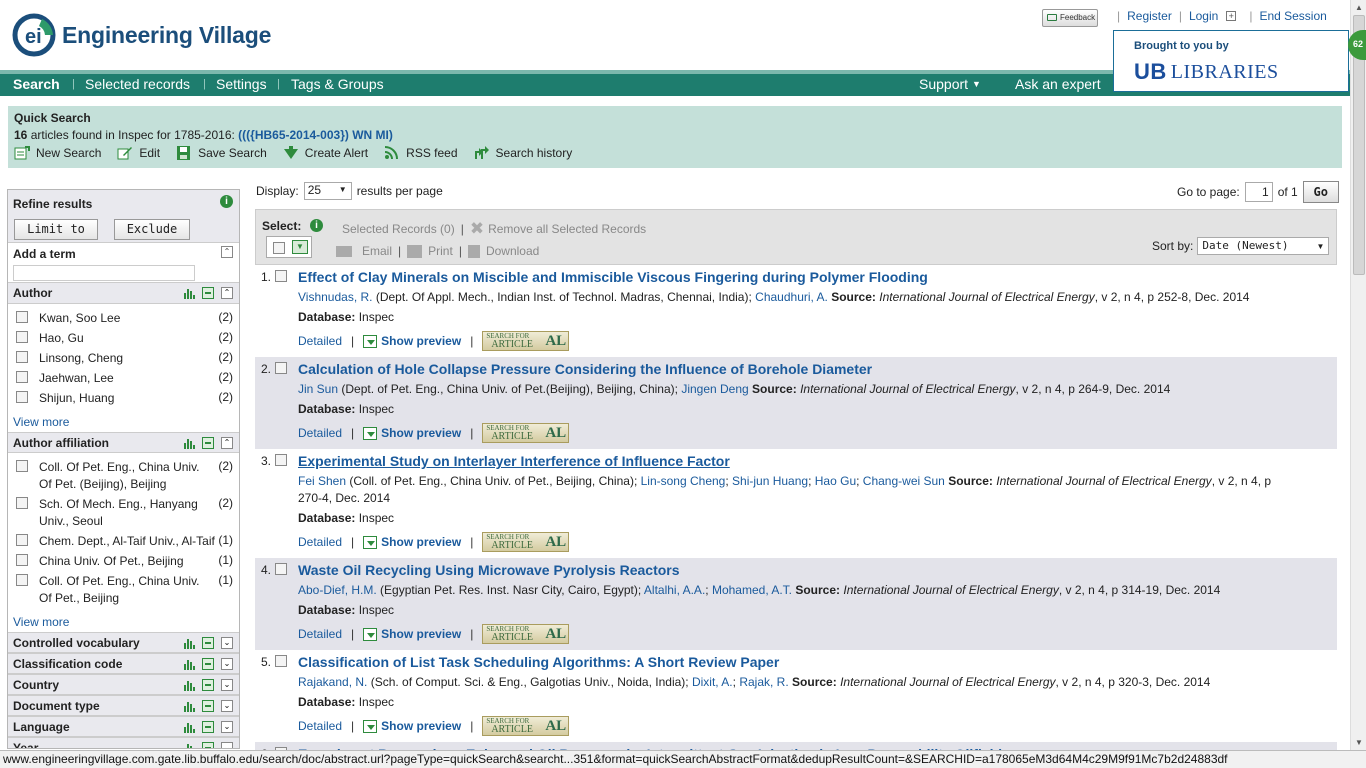  I want to click on author-link: Abo-Dief, H.M., so click(337, 590).